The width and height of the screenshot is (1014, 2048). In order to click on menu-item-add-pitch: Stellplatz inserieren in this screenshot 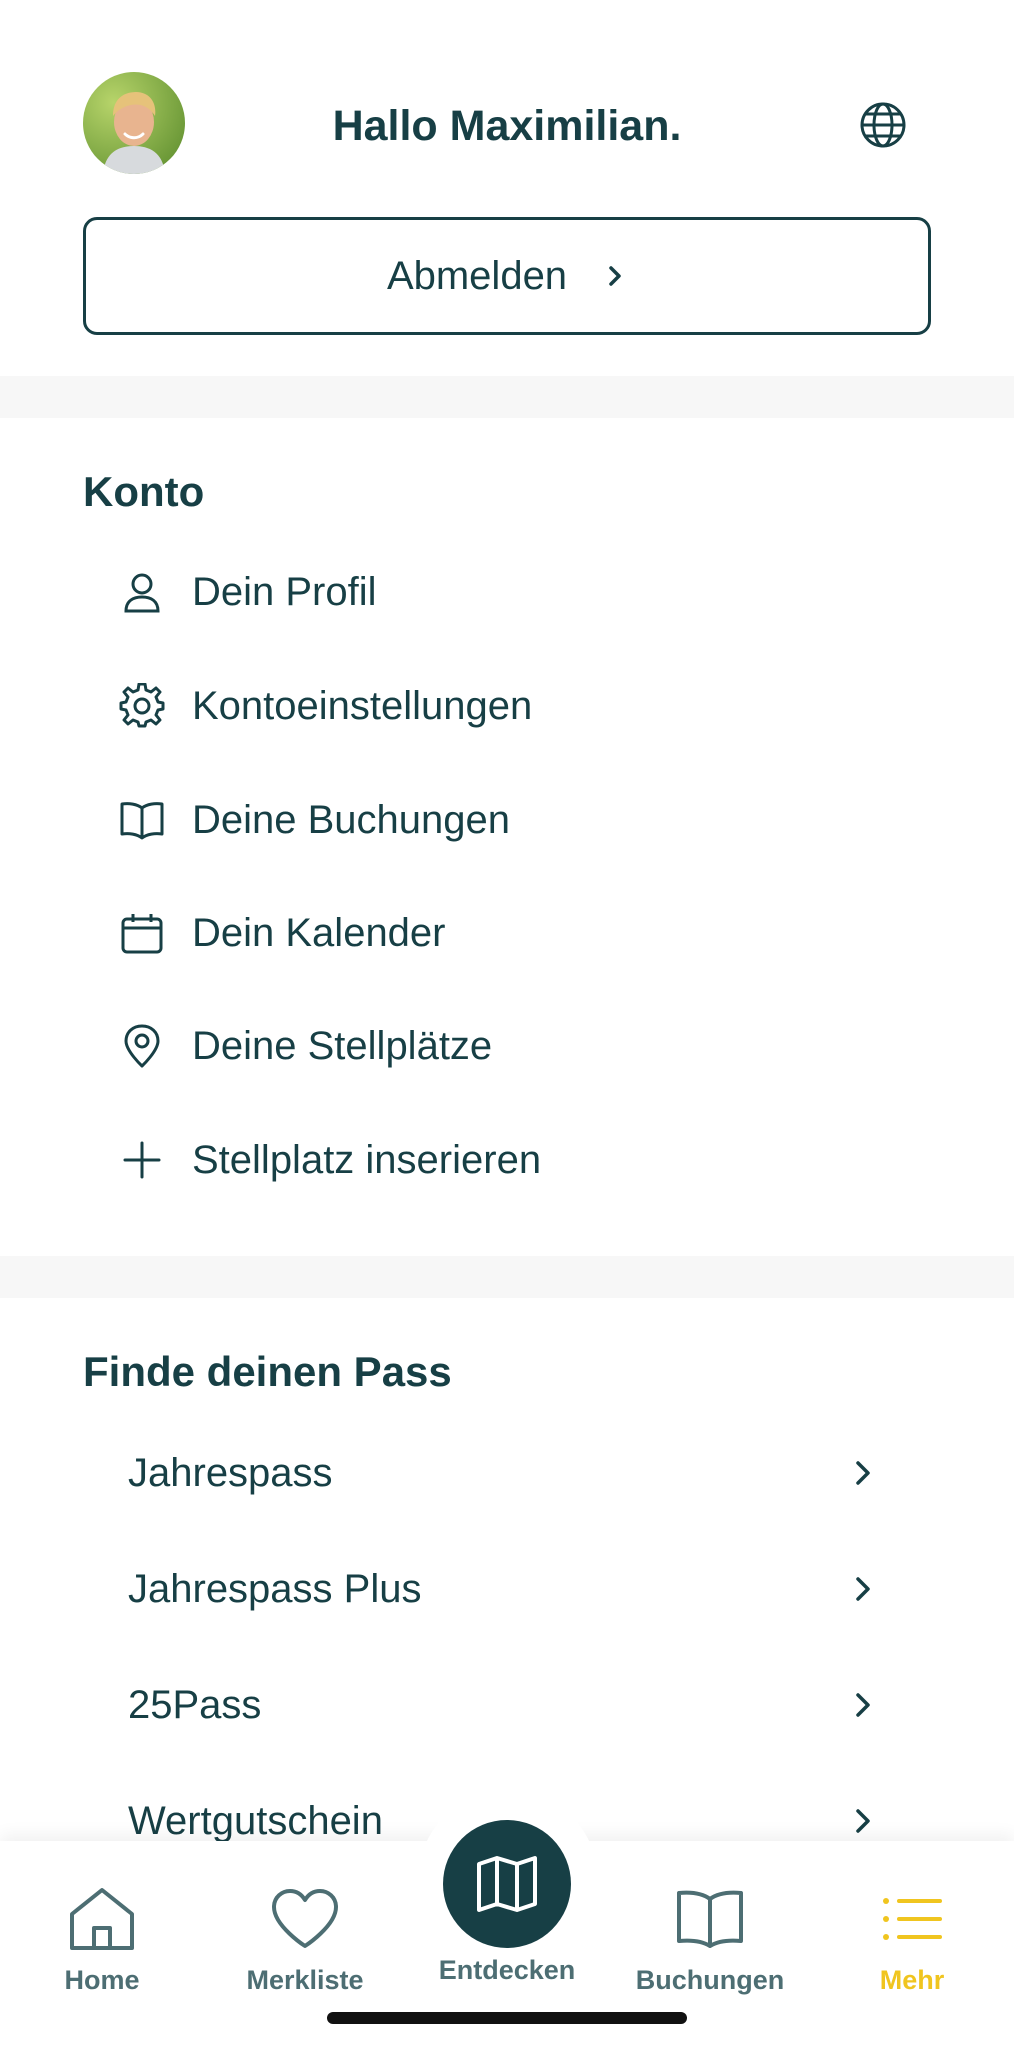, I will do `click(518, 1160)`.